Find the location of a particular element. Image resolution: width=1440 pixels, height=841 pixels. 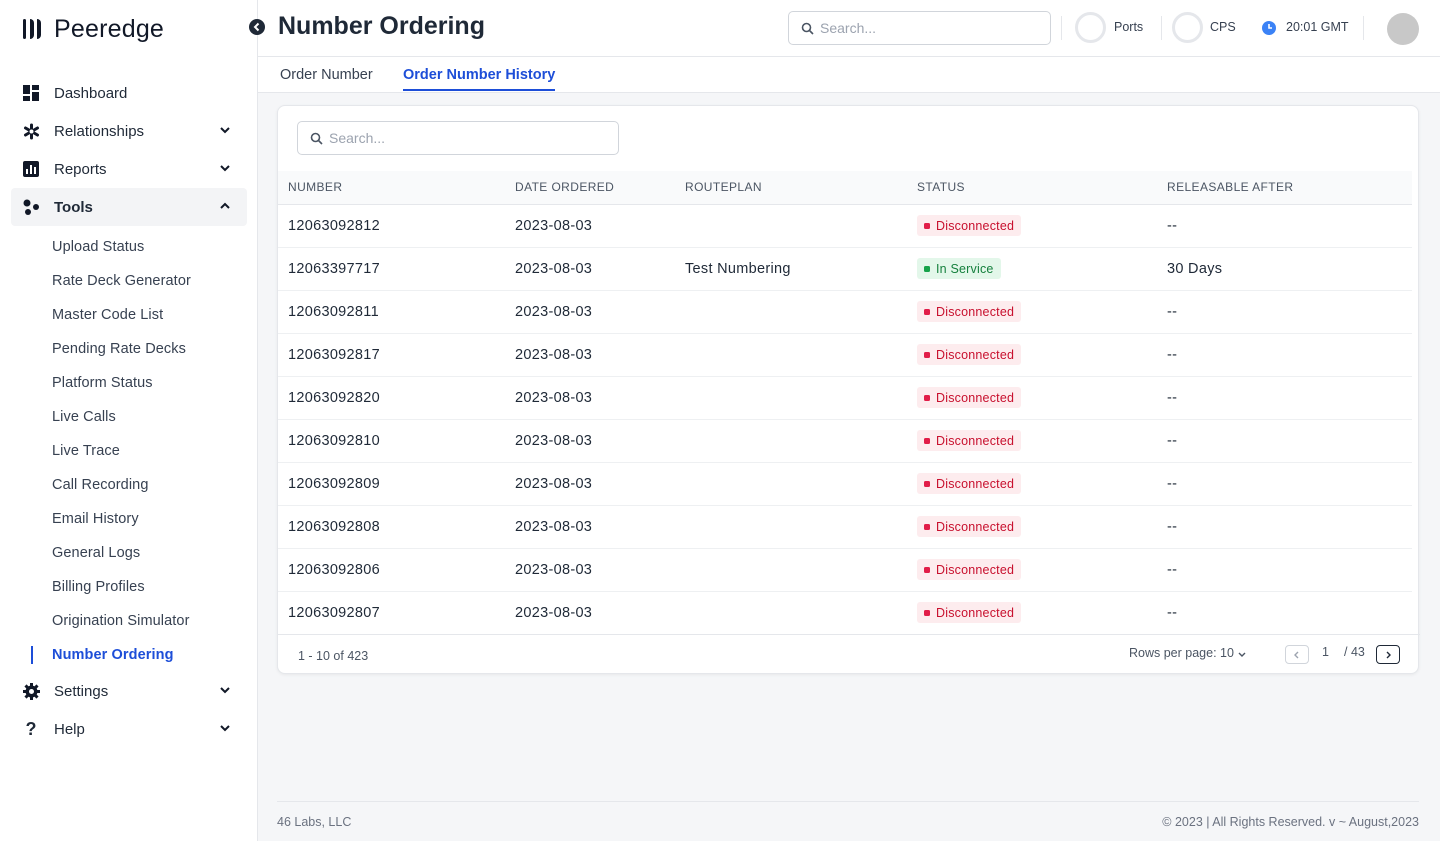

cell-number: 12063092807 is located at coordinates (391, 613).